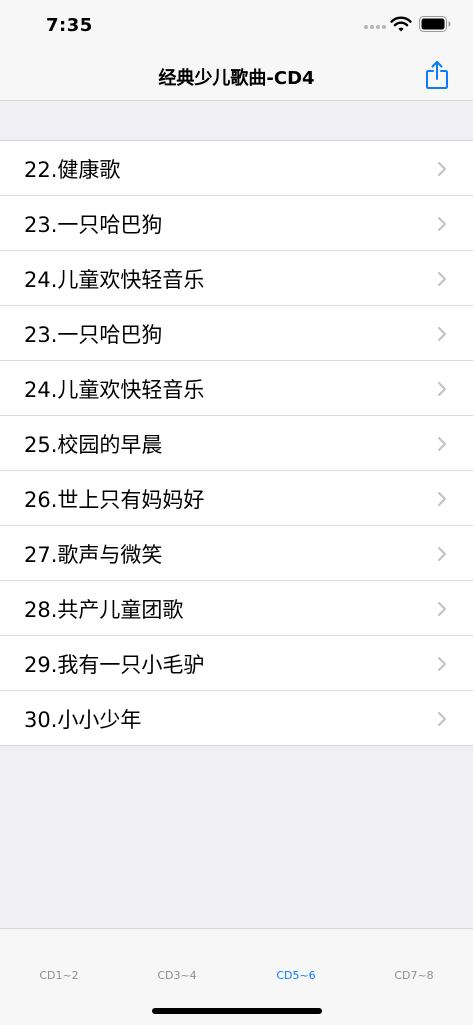 Image resolution: width=473 pixels, height=1025 pixels. Describe the element at coordinates (72, 170) in the screenshot. I see `song-title: 22.健康歌` at that location.